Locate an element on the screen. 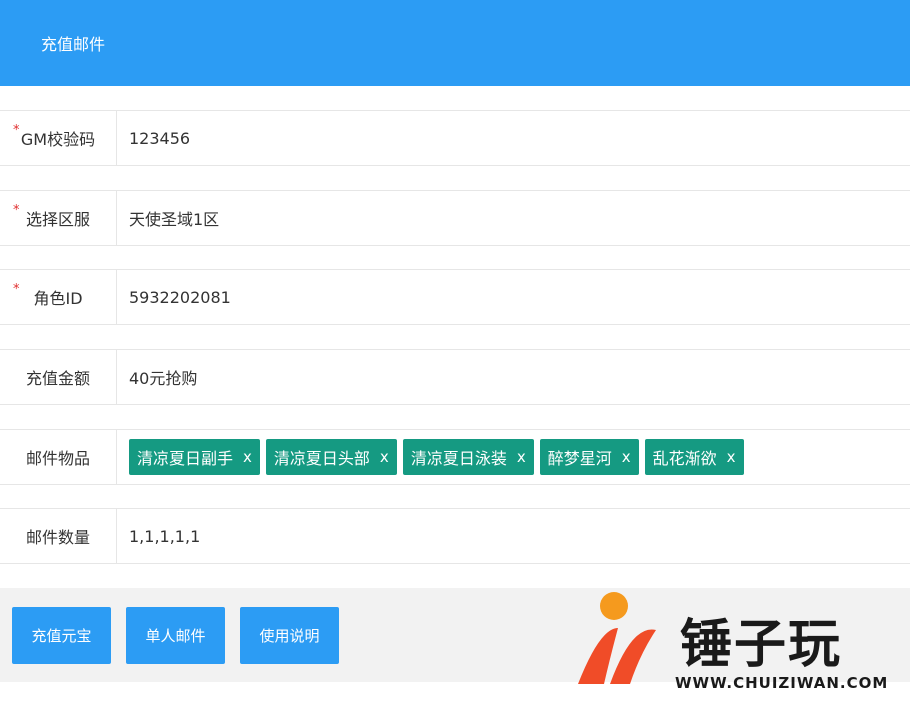 The image size is (910, 713). form-row-amount: 充值金额 40元抢购 is located at coordinates (455, 377).